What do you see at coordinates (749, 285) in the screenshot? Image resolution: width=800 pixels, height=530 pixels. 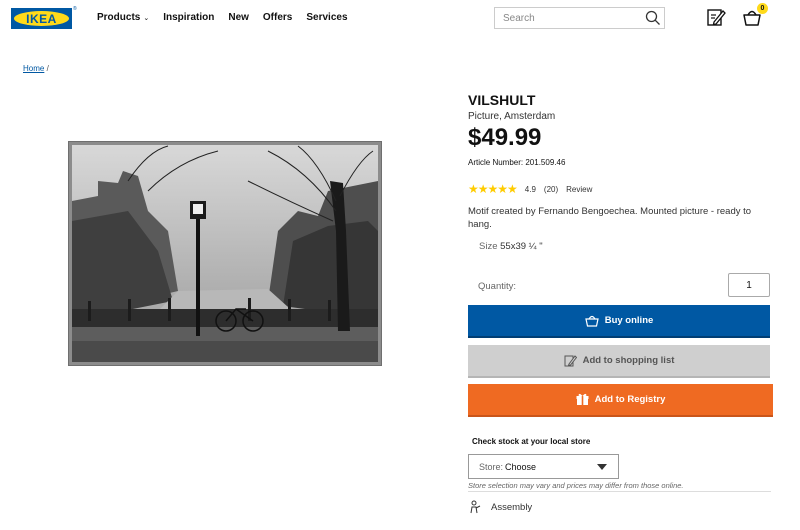 I see `quantity-input` at bounding box center [749, 285].